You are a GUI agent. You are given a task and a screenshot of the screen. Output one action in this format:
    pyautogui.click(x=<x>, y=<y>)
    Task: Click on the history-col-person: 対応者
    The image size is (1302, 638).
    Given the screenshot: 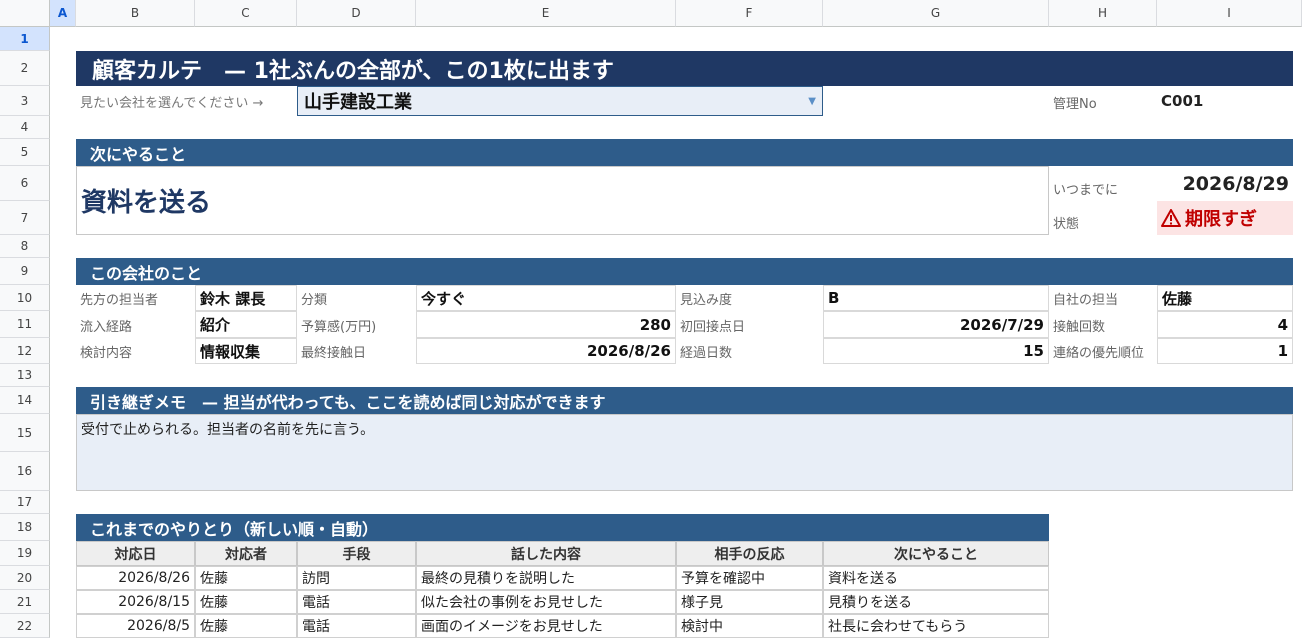 What is the action you would take?
    pyautogui.click(x=246, y=553)
    